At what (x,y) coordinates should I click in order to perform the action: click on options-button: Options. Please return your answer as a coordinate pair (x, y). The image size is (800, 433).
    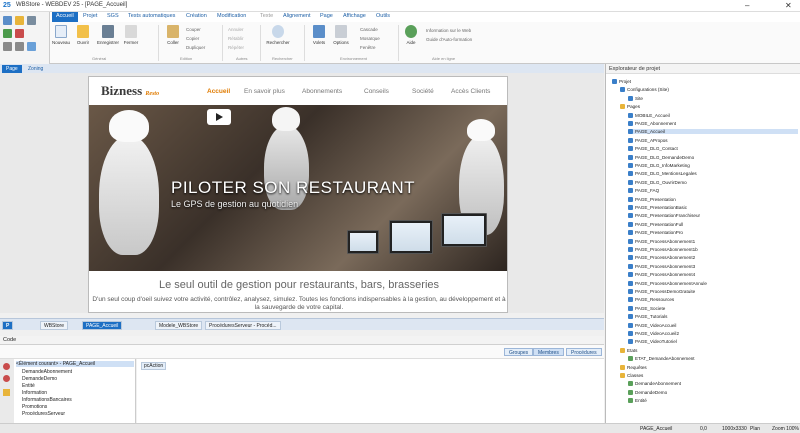
    Looking at the image, I should click on (341, 35).